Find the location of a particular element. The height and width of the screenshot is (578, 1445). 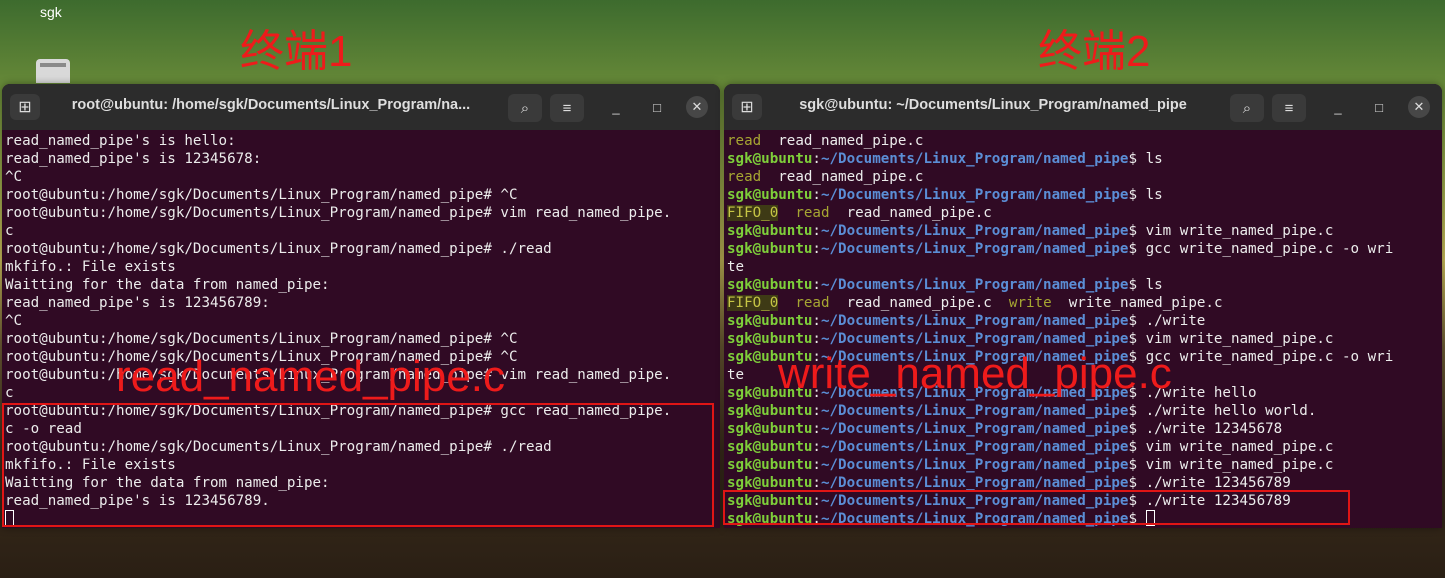

terminal1-file-annotation: read_named_pipe.c is located at coordinates (310, 376).